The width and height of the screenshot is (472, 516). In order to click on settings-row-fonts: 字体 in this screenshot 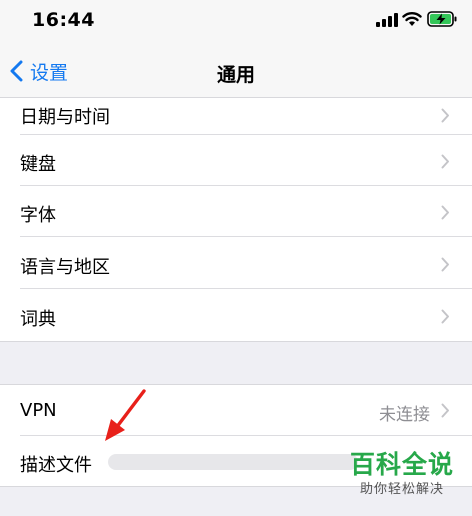, I will do `click(236, 211)`.